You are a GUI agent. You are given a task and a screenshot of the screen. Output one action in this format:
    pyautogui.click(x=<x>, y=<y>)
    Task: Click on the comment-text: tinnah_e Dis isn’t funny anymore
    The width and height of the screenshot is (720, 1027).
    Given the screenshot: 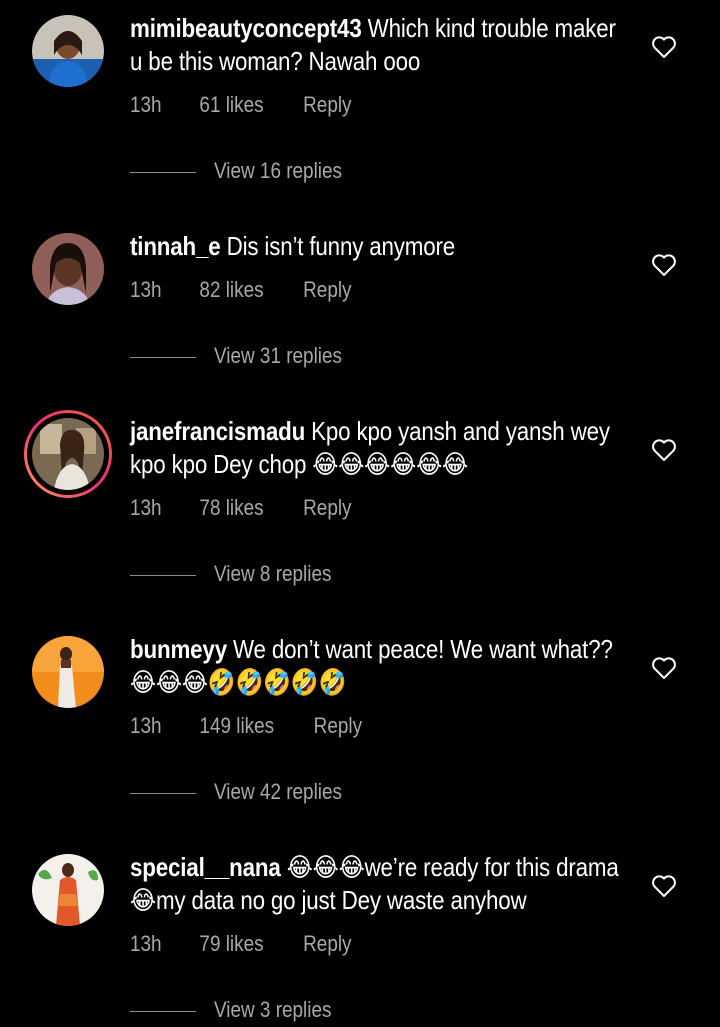 What is the action you would take?
    pyautogui.click(x=375, y=246)
    